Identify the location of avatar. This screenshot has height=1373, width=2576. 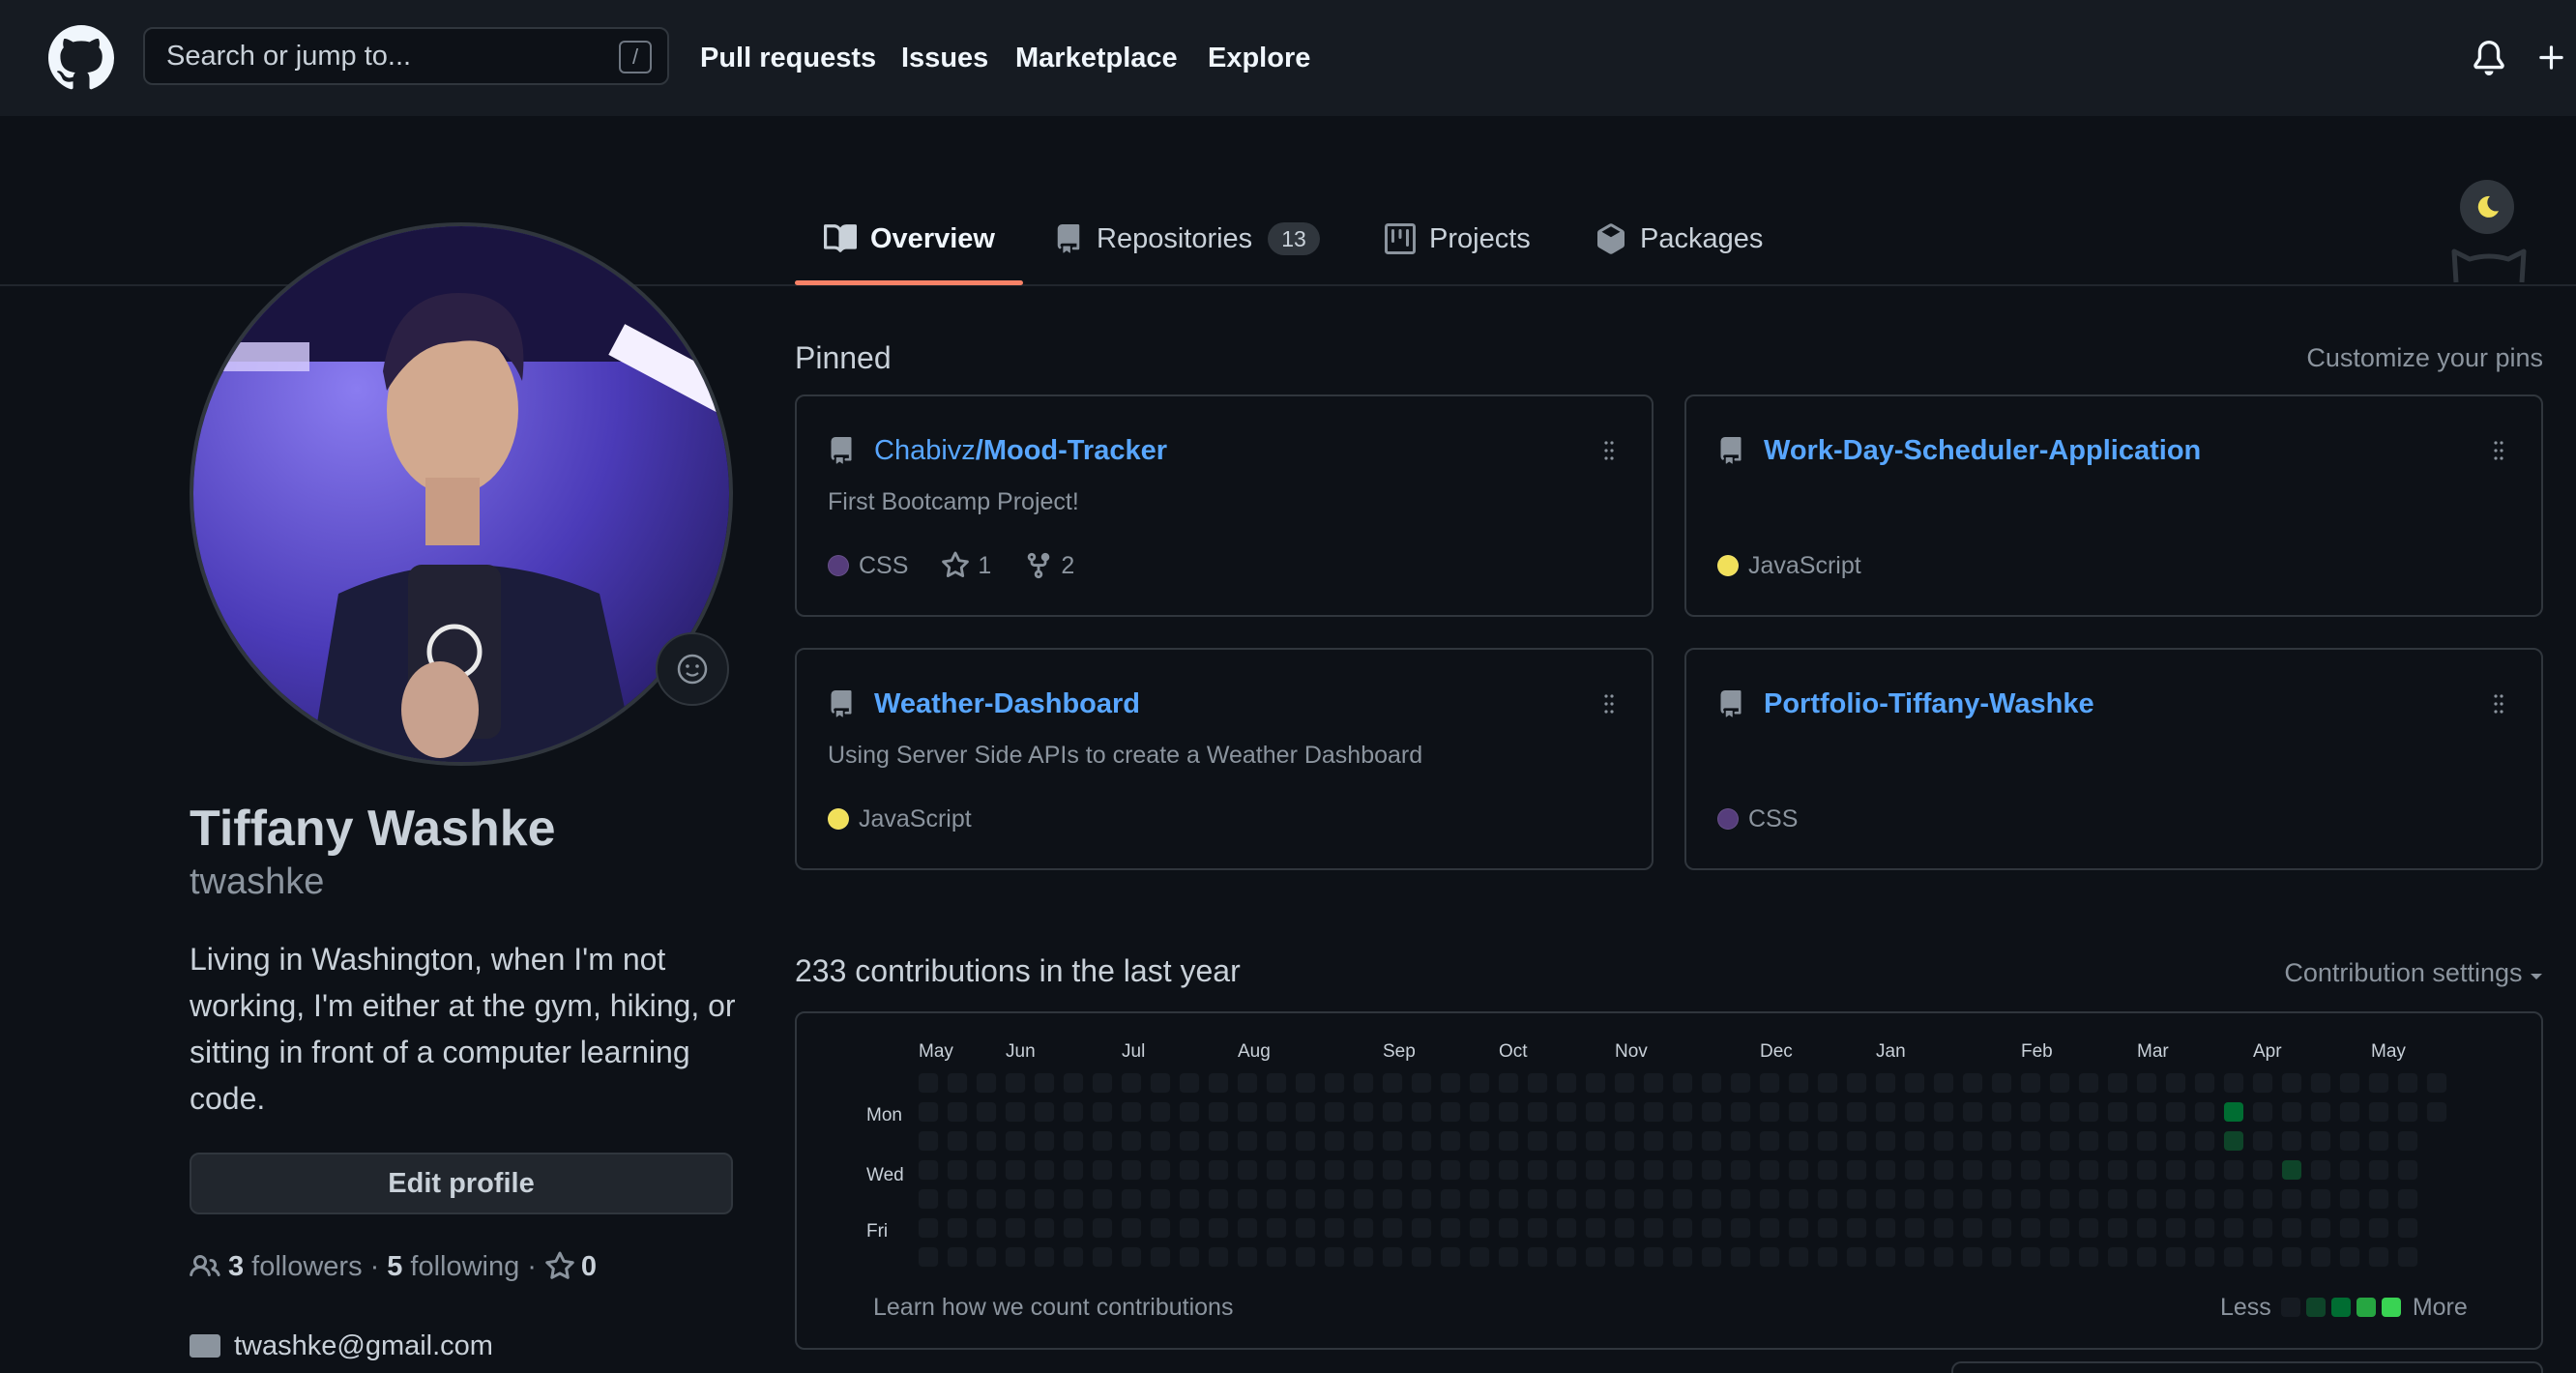
(461, 494).